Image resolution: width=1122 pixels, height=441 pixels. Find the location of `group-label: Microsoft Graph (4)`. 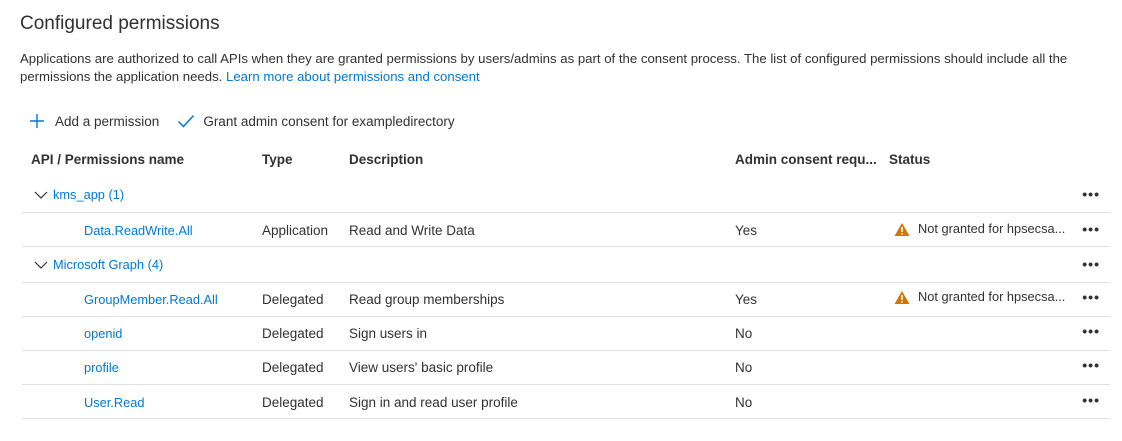

group-label: Microsoft Graph (4) is located at coordinates (108, 264).